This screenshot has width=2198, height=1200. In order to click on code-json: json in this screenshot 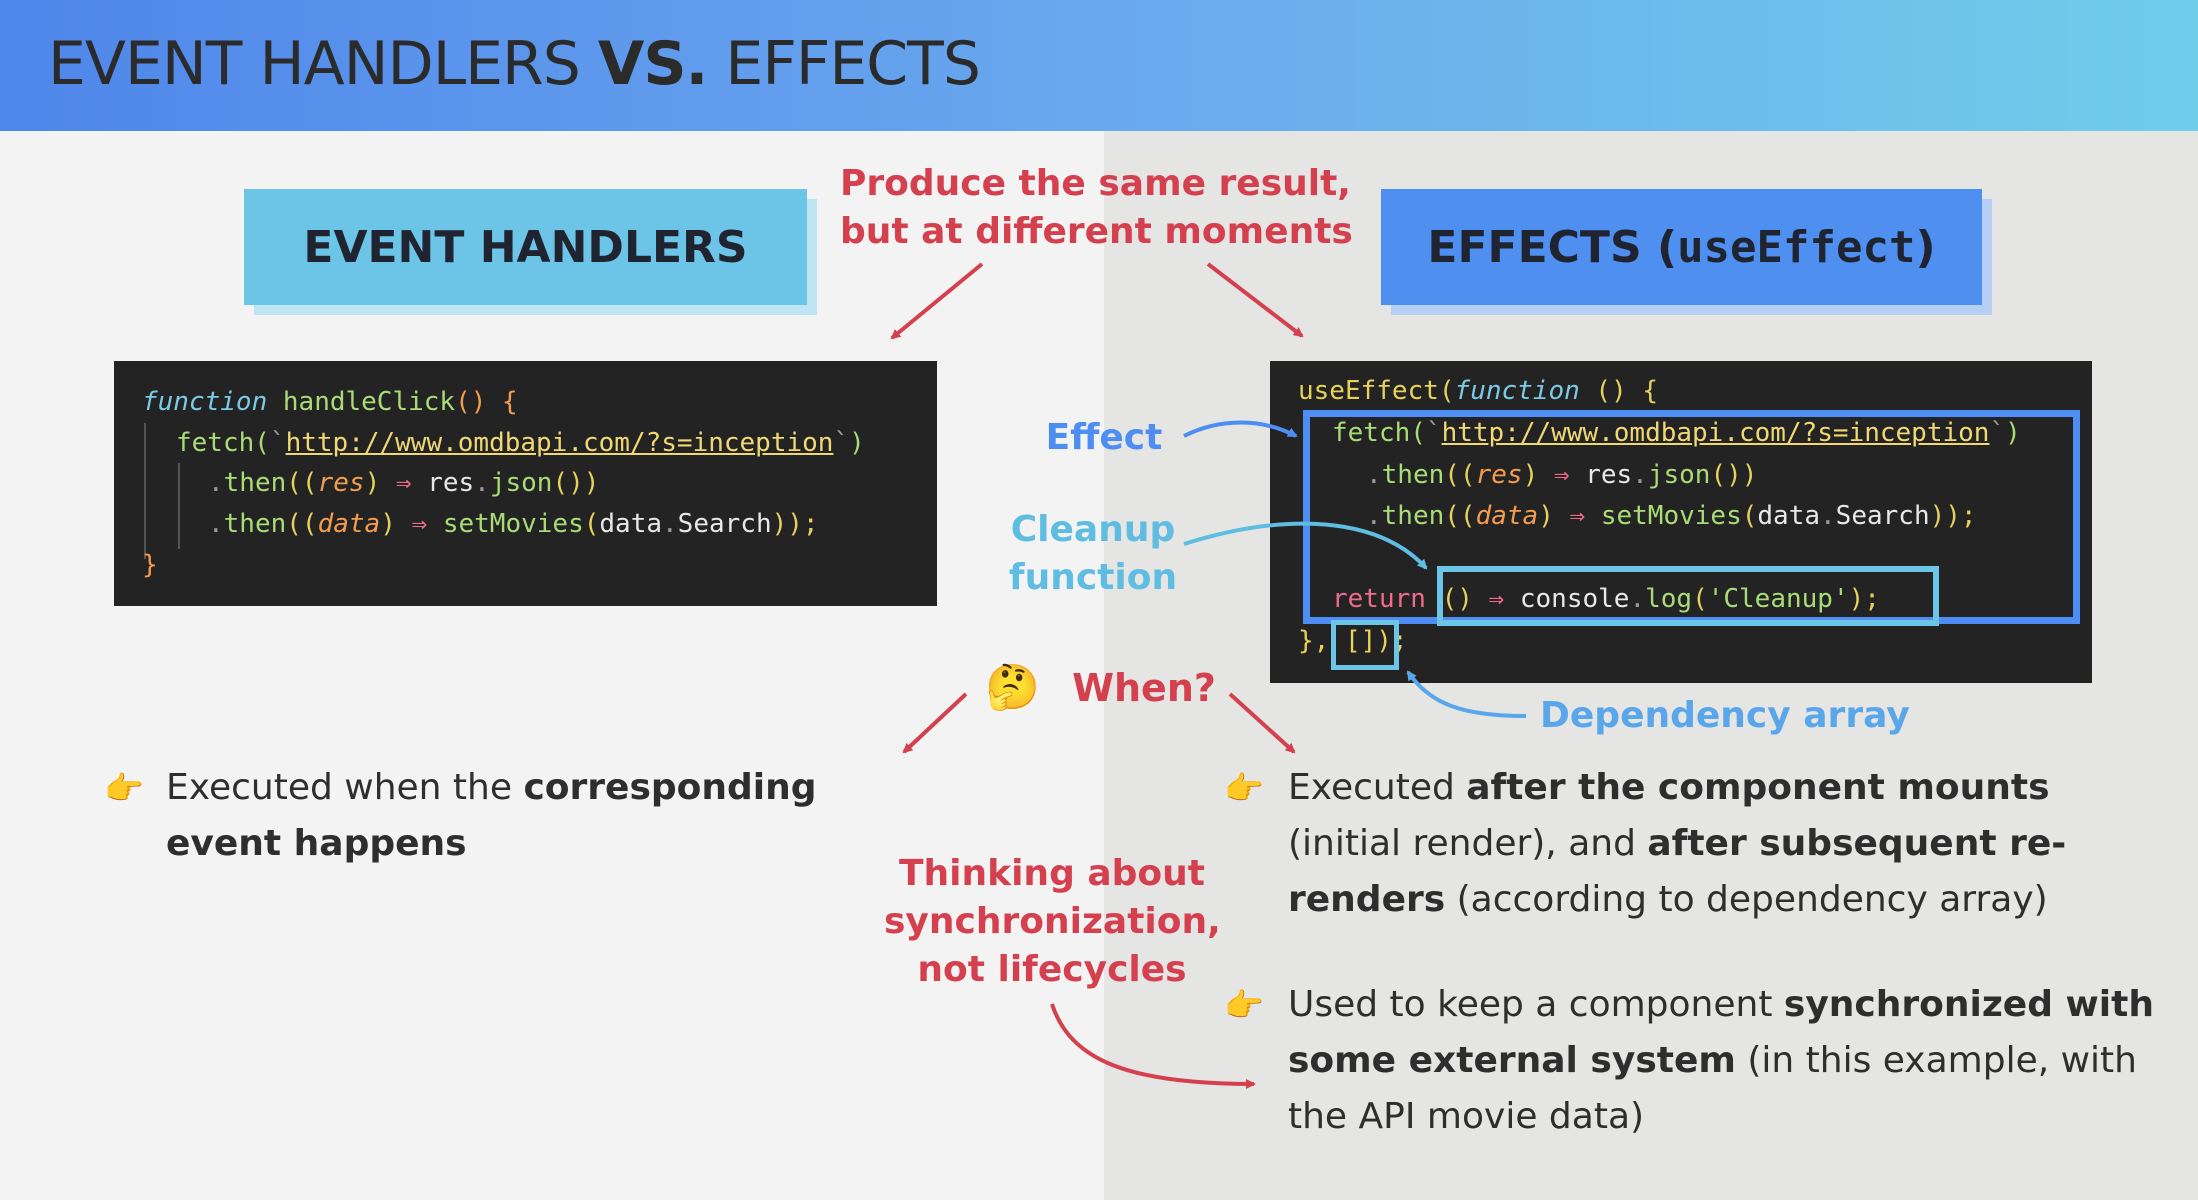, I will do `click(521, 483)`.